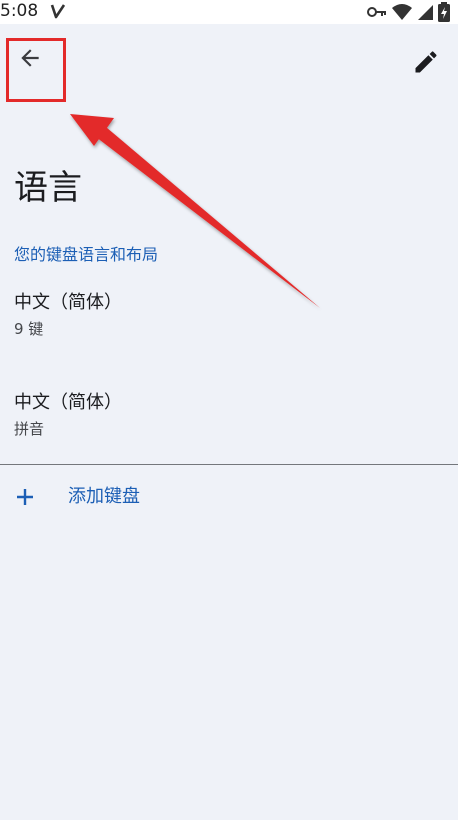  Describe the element at coordinates (229, 435) in the screenshot. I see `language-item-chinese-pinyin: 中文（简体） 拼音` at that location.